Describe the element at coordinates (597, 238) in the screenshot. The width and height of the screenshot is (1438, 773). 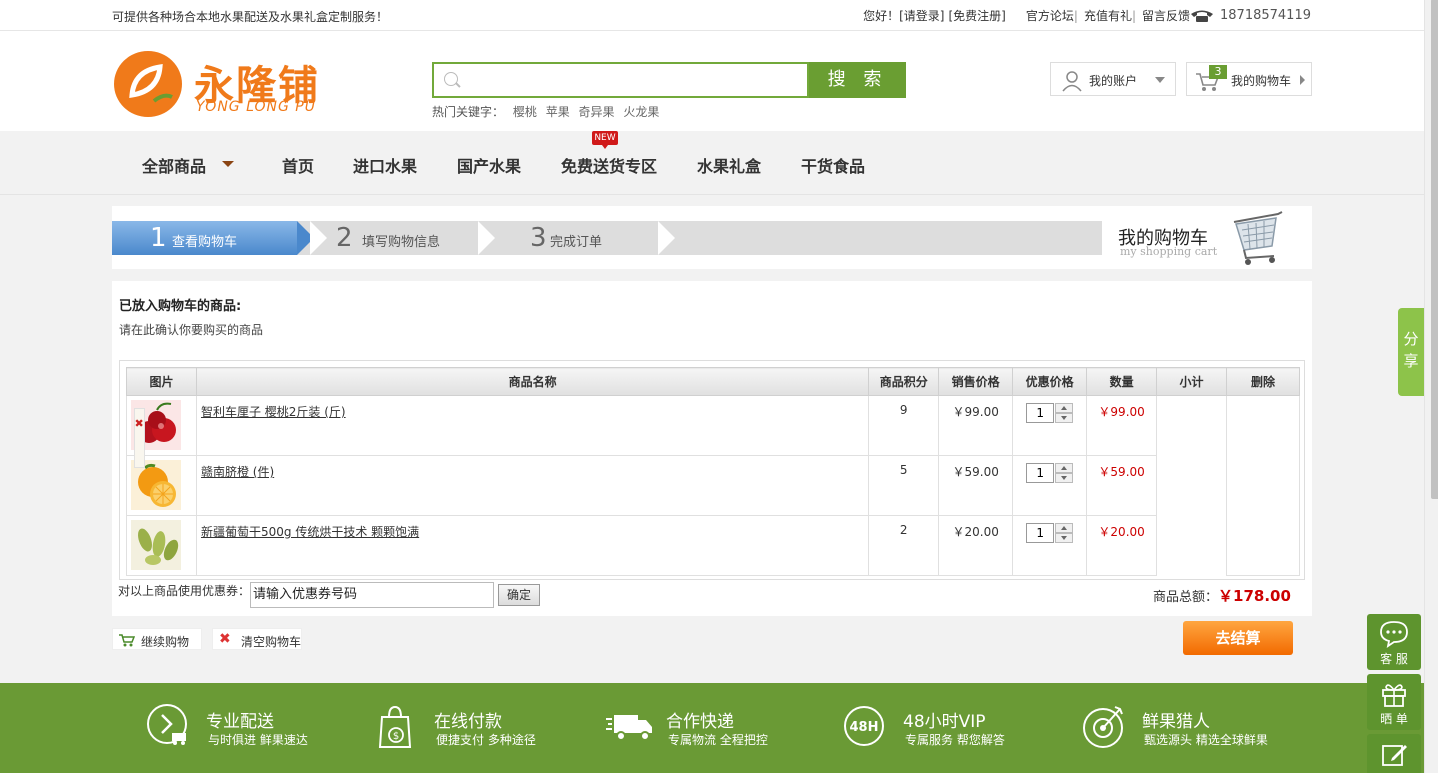
I see `step-3: 3 完成订单` at that location.